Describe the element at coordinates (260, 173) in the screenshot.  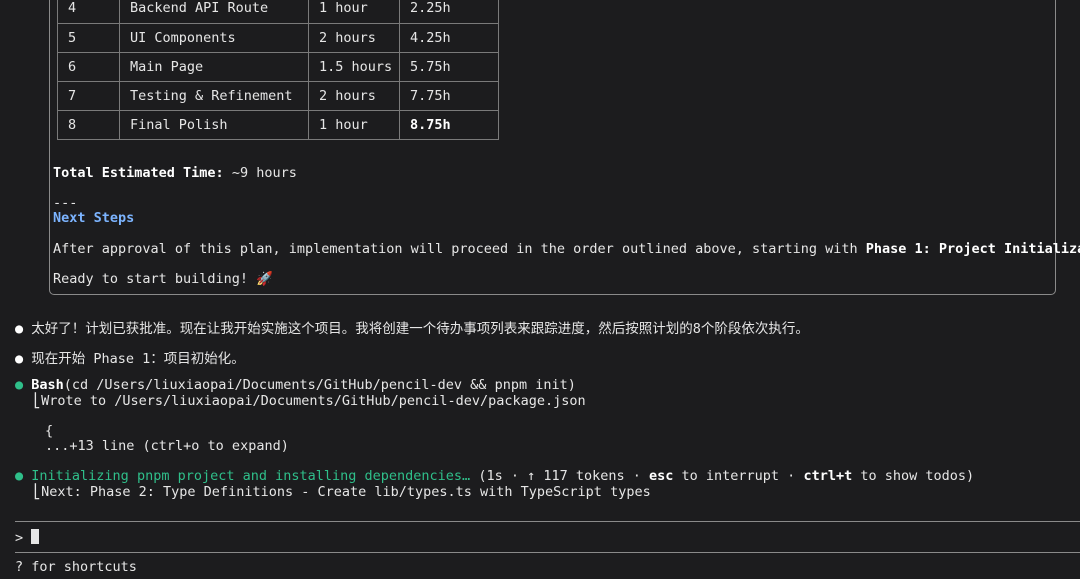
I see `total-value: ~9 hours` at that location.